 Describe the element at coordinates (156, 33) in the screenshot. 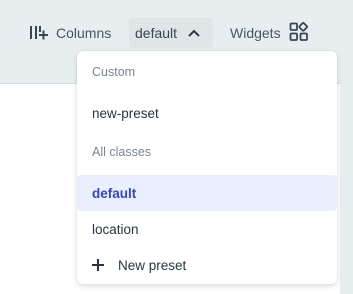

I see `preset-value: default` at that location.